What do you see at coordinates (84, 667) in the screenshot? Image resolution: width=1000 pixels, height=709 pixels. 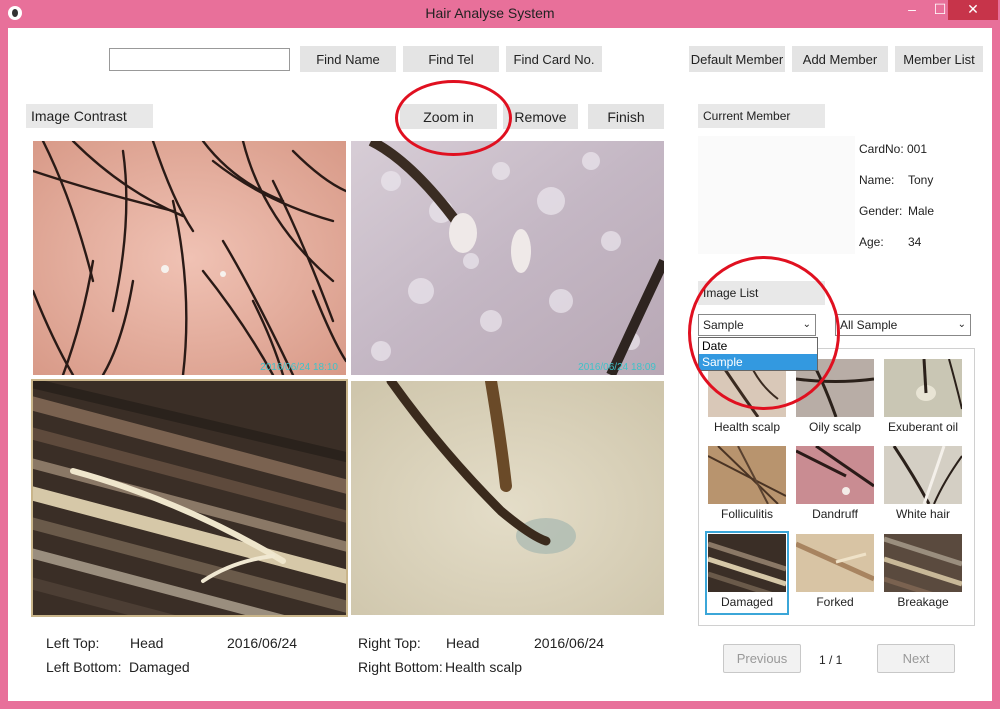 I see `left-bottom-label: Left Bottom:` at bounding box center [84, 667].